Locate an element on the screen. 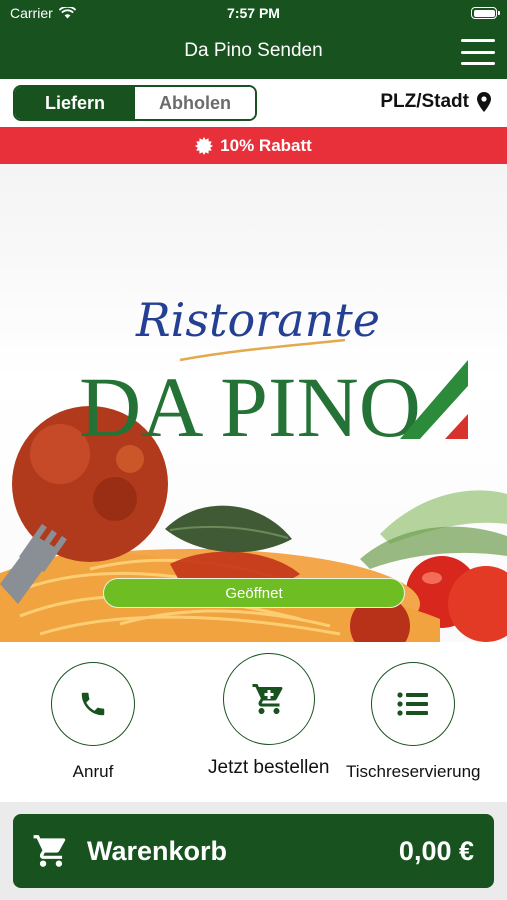  cart-button: Warenkorb 0,00 € is located at coordinates (253, 851).